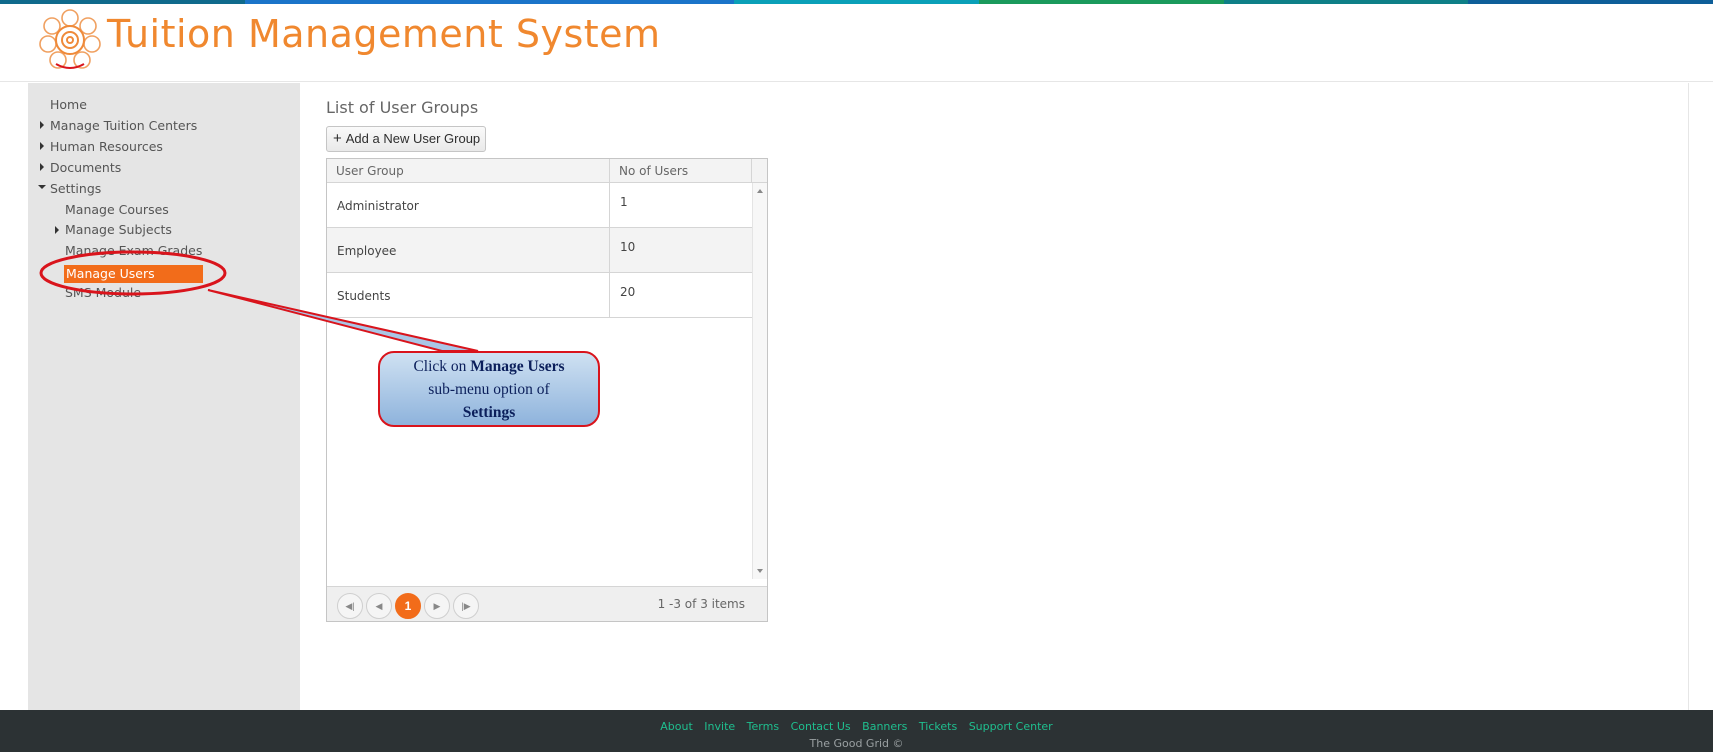  I want to click on cell-user-group: Administrator, so click(468, 205).